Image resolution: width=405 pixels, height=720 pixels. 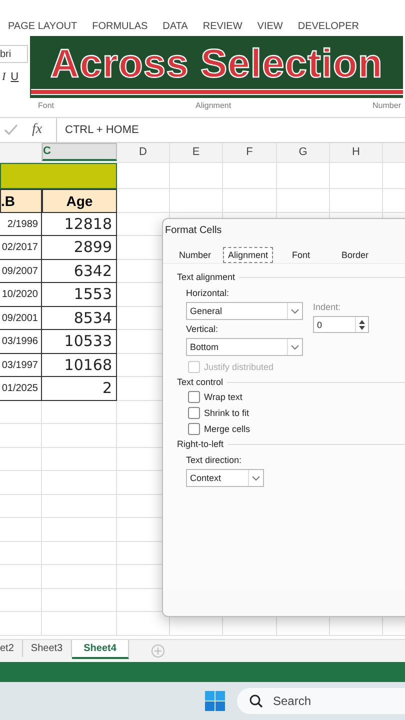 What do you see at coordinates (143, 153) in the screenshot?
I see `column-header: D` at bounding box center [143, 153].